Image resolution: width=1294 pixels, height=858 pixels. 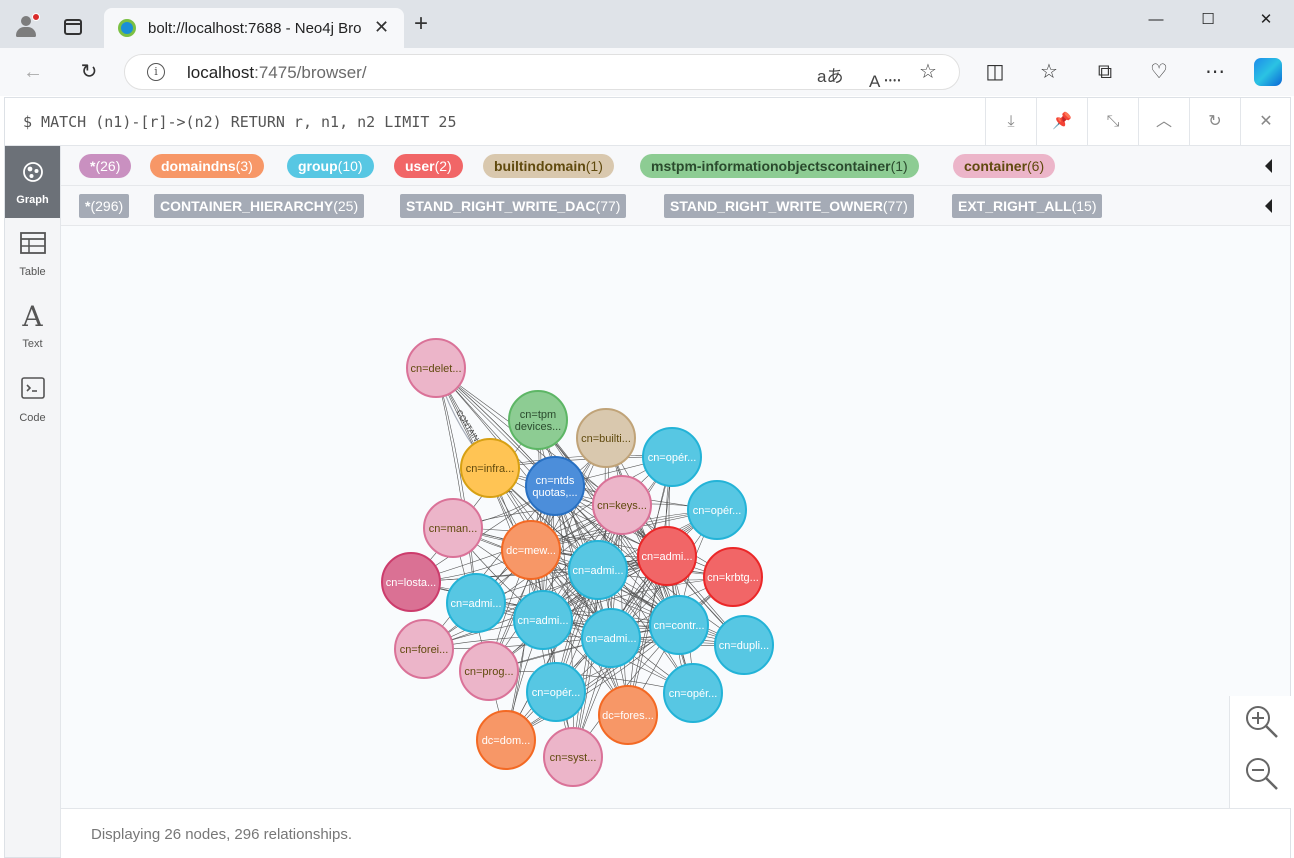 I want to click on collapse-fullscreen-icon: ⤡, so click(x=1112, y=122).